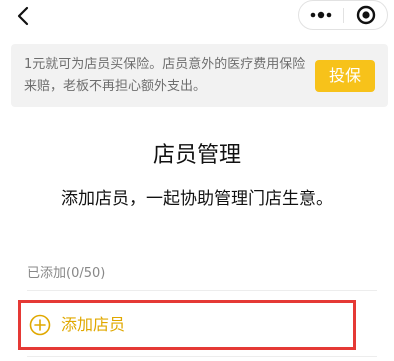  I want to click on bottom-divider, so click(202, 356).